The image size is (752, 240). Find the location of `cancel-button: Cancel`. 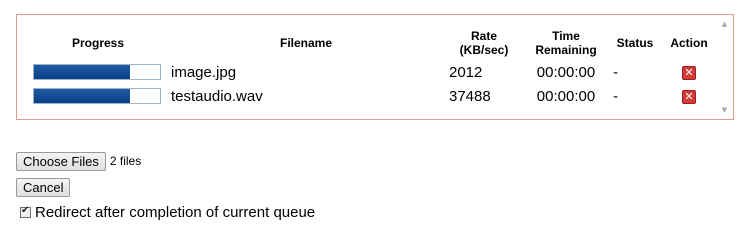

cancel-button: Cancel is located at coordinates (43, 187).